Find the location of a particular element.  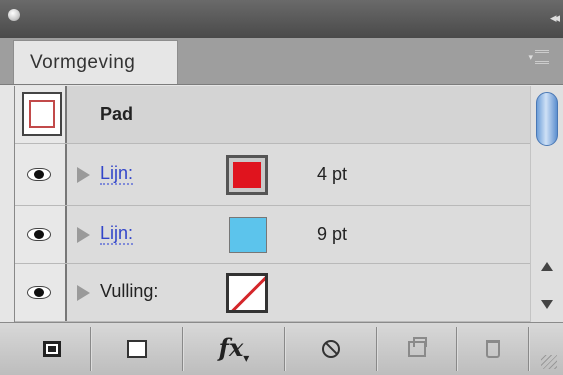

add-effect-button: fx▾ is located at coordinates (235, 349).